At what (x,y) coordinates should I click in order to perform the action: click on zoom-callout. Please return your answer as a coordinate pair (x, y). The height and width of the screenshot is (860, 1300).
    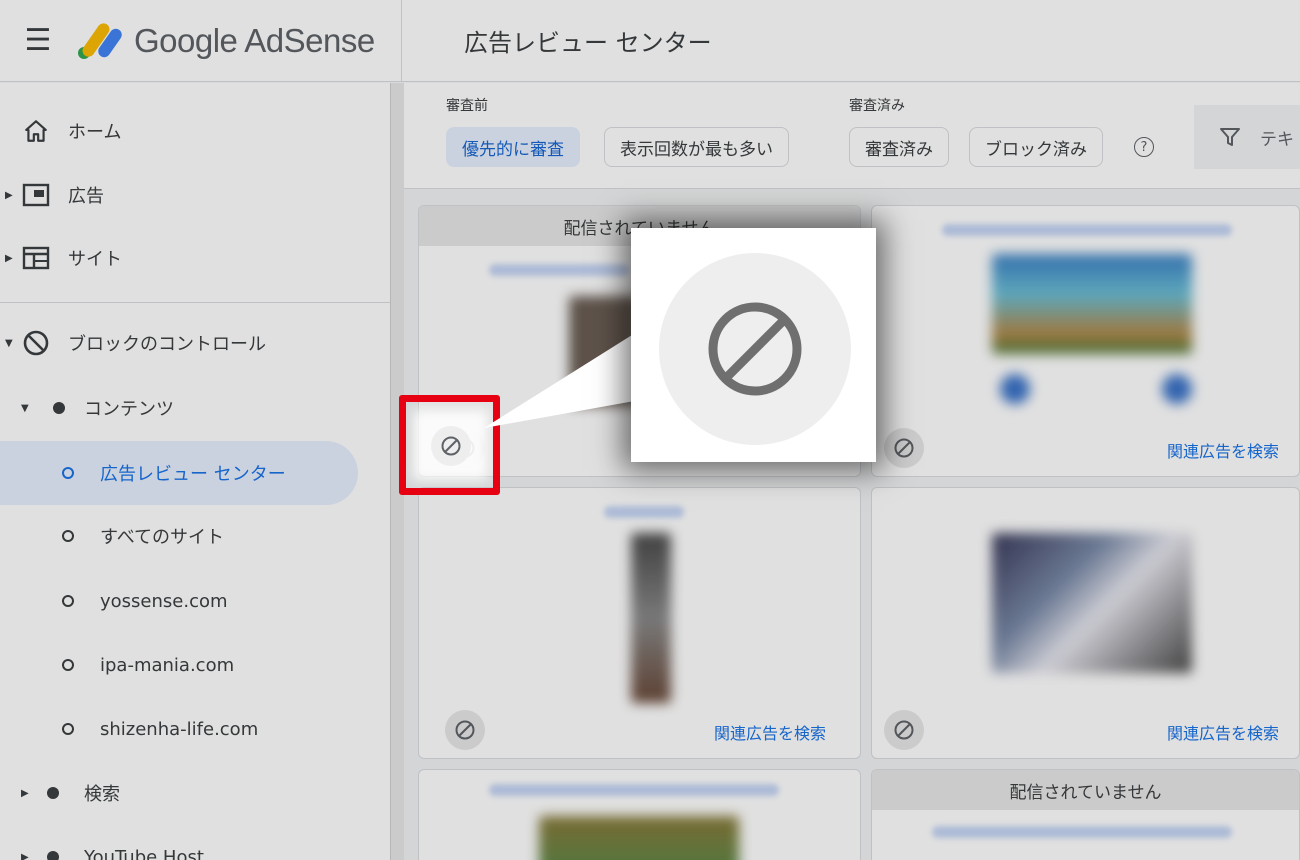
    Looking at the image, I should click on (753, 345).